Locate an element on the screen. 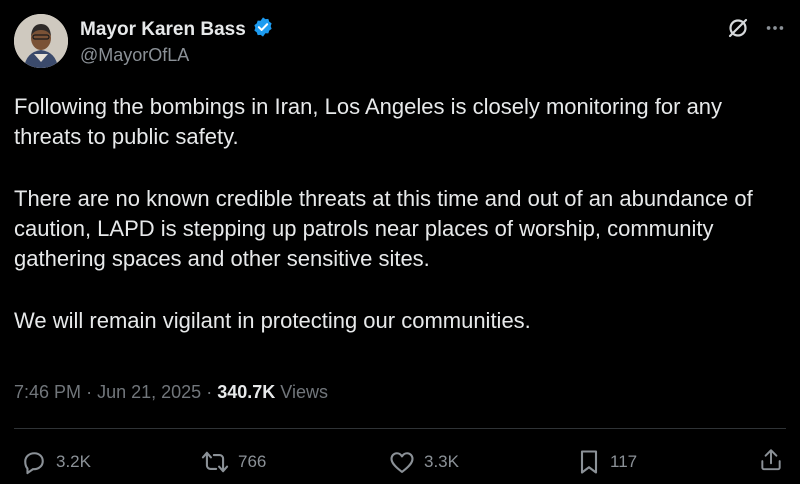  repost-icon is located at coordinates (215, 462).